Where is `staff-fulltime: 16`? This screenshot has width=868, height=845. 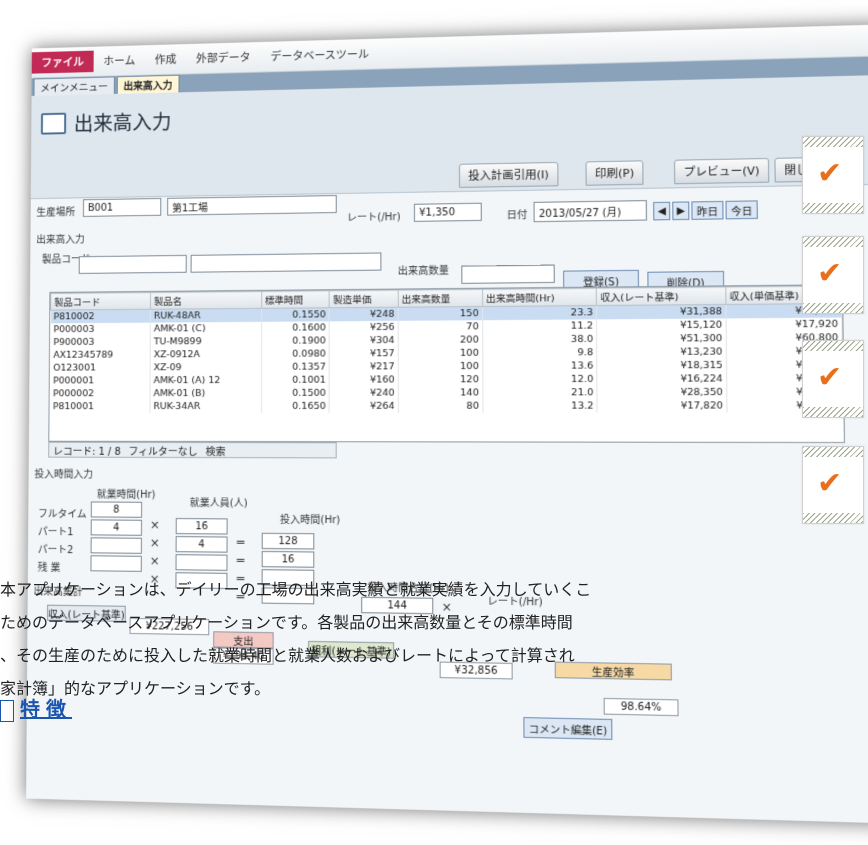
staff-fulltime: 16 is located at coordinates (201, 526).